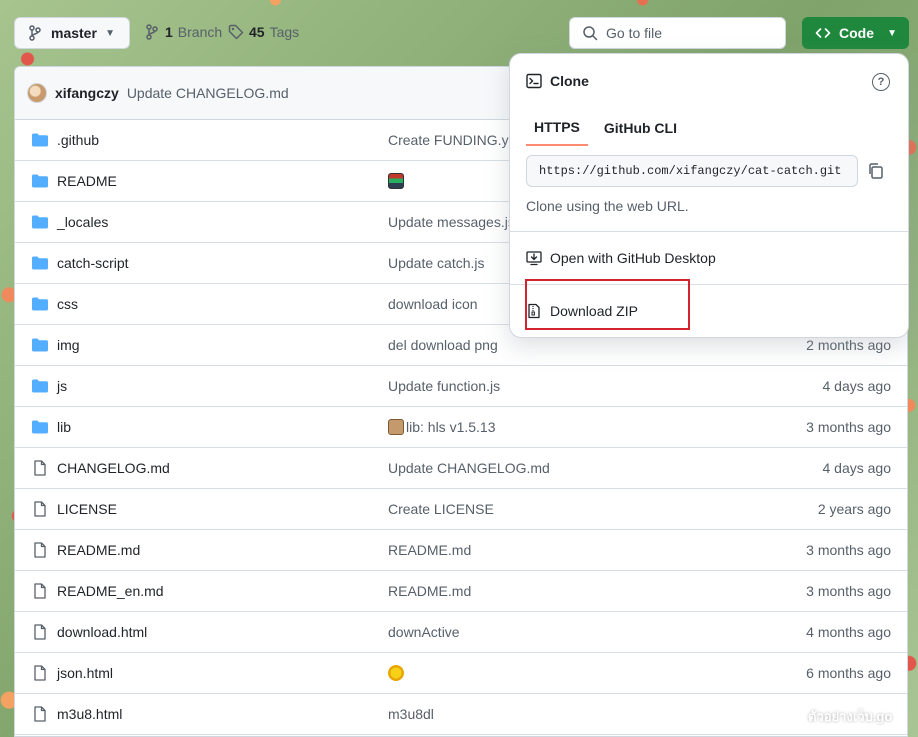  Describe the element at coordinates (534, 258) in the screenshot. I see `desktop-download-icon` at that location.